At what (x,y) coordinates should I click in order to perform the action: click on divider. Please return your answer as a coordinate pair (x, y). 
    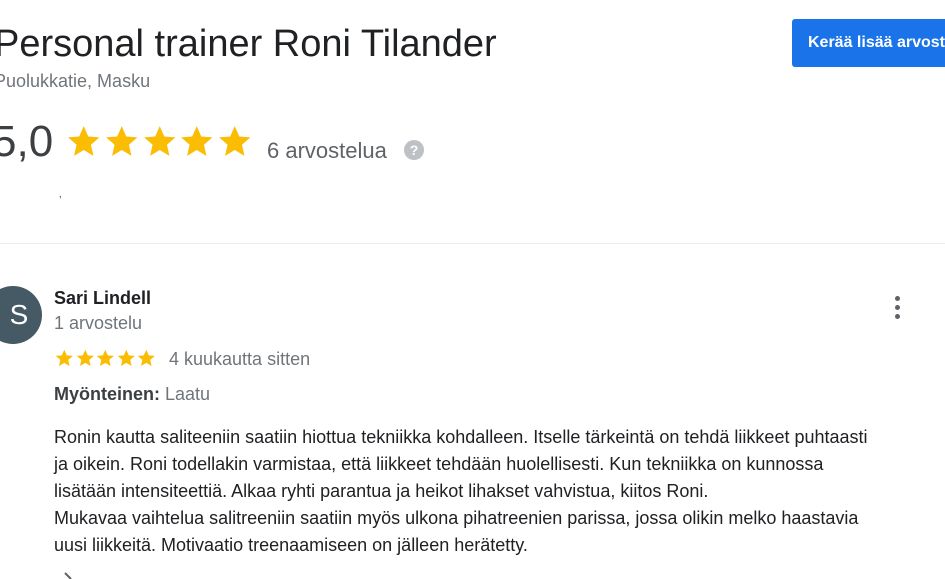
    Looking at the image, I should click on (472, 243).